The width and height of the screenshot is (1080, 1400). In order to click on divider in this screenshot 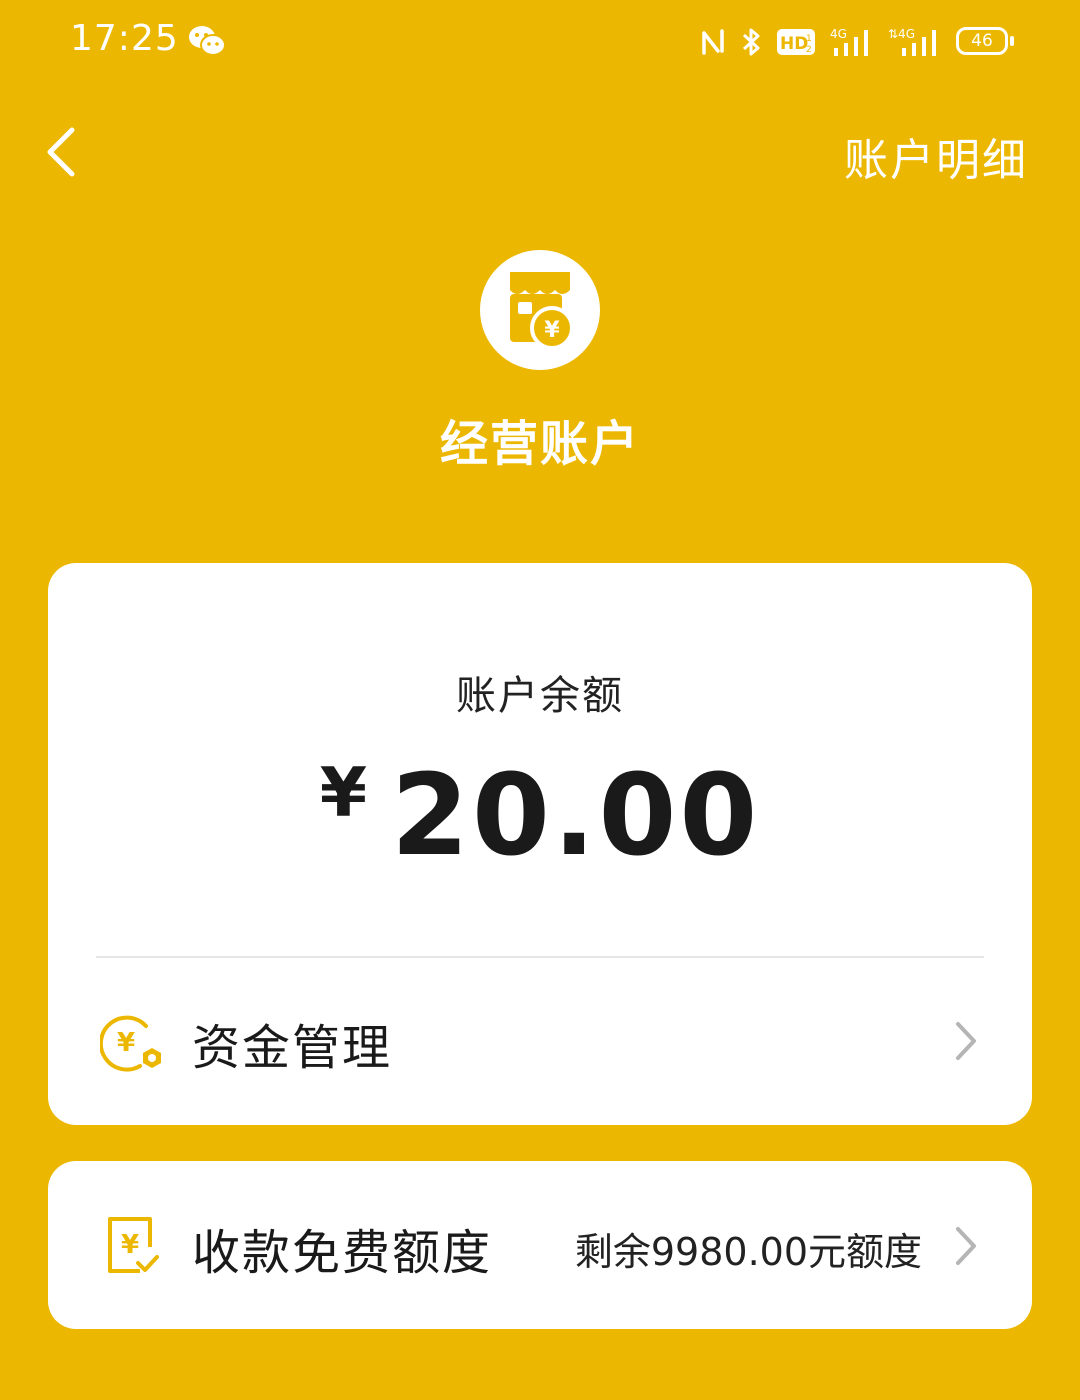, I will do `click(540, 957)`.